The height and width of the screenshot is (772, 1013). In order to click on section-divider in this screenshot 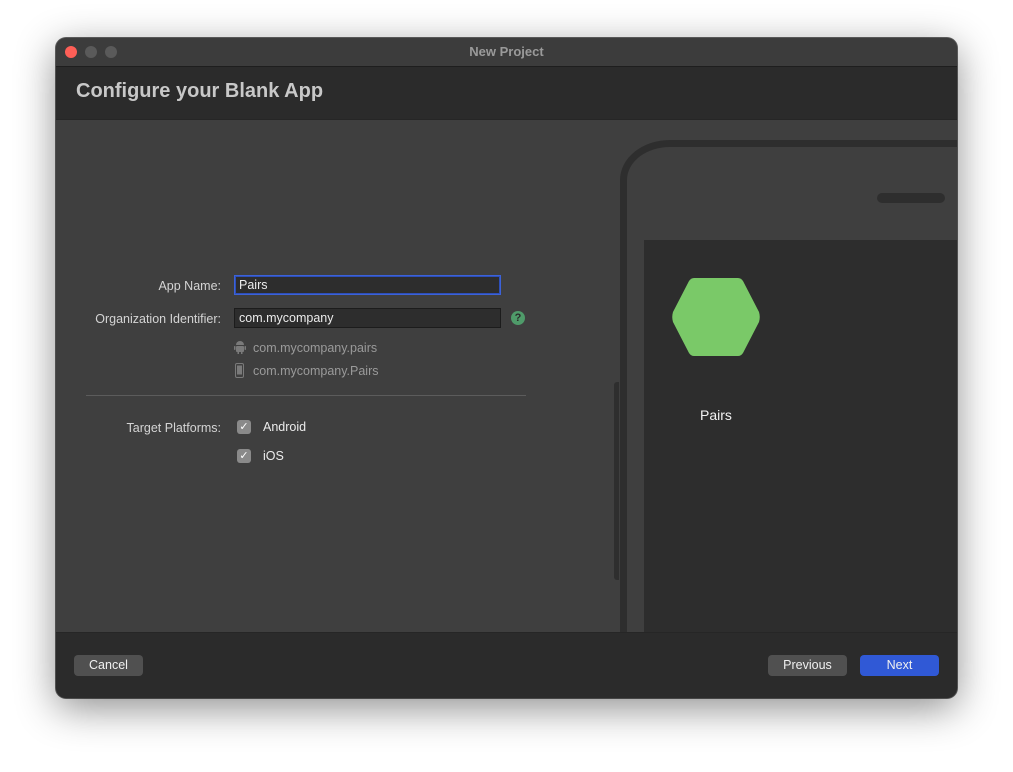, I will do `click(306, 395)`.